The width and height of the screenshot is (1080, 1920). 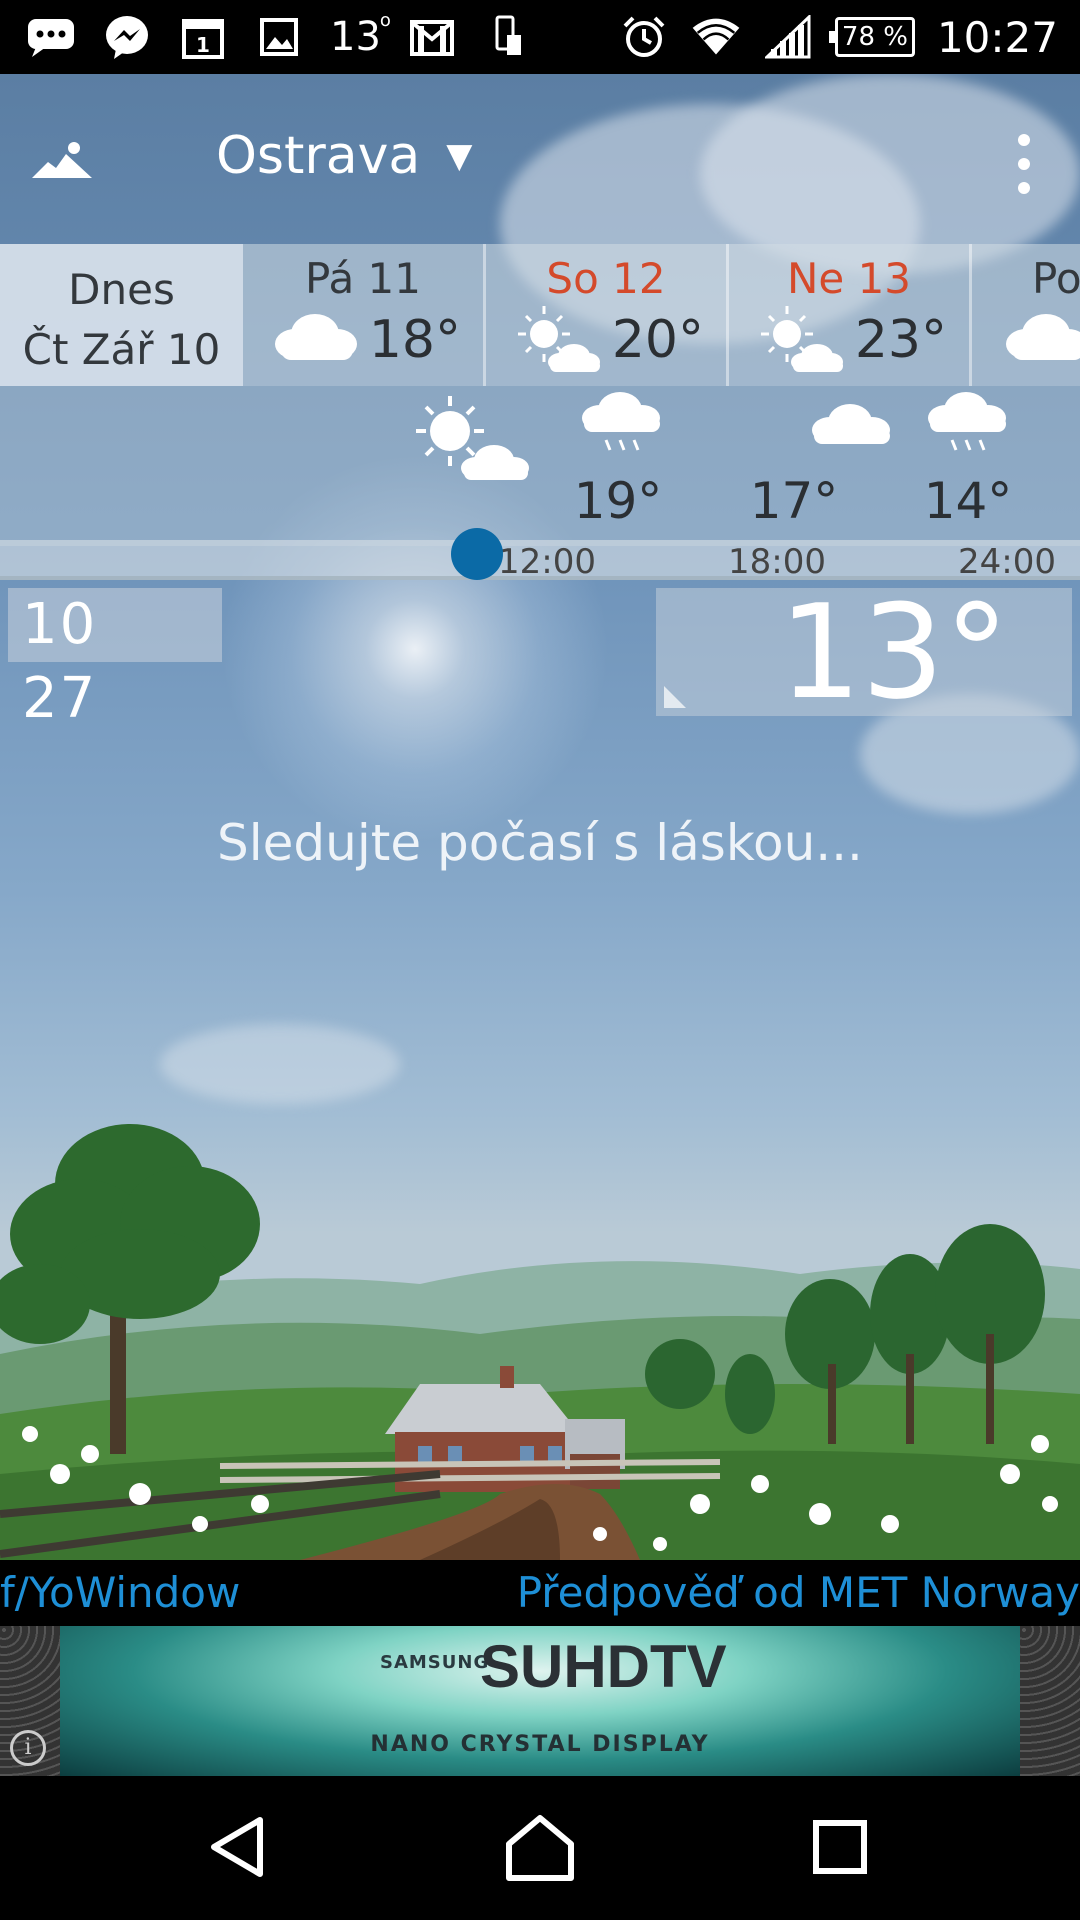 I want to click on day-item: Pá 11 18°, so click(x=364, y=315).